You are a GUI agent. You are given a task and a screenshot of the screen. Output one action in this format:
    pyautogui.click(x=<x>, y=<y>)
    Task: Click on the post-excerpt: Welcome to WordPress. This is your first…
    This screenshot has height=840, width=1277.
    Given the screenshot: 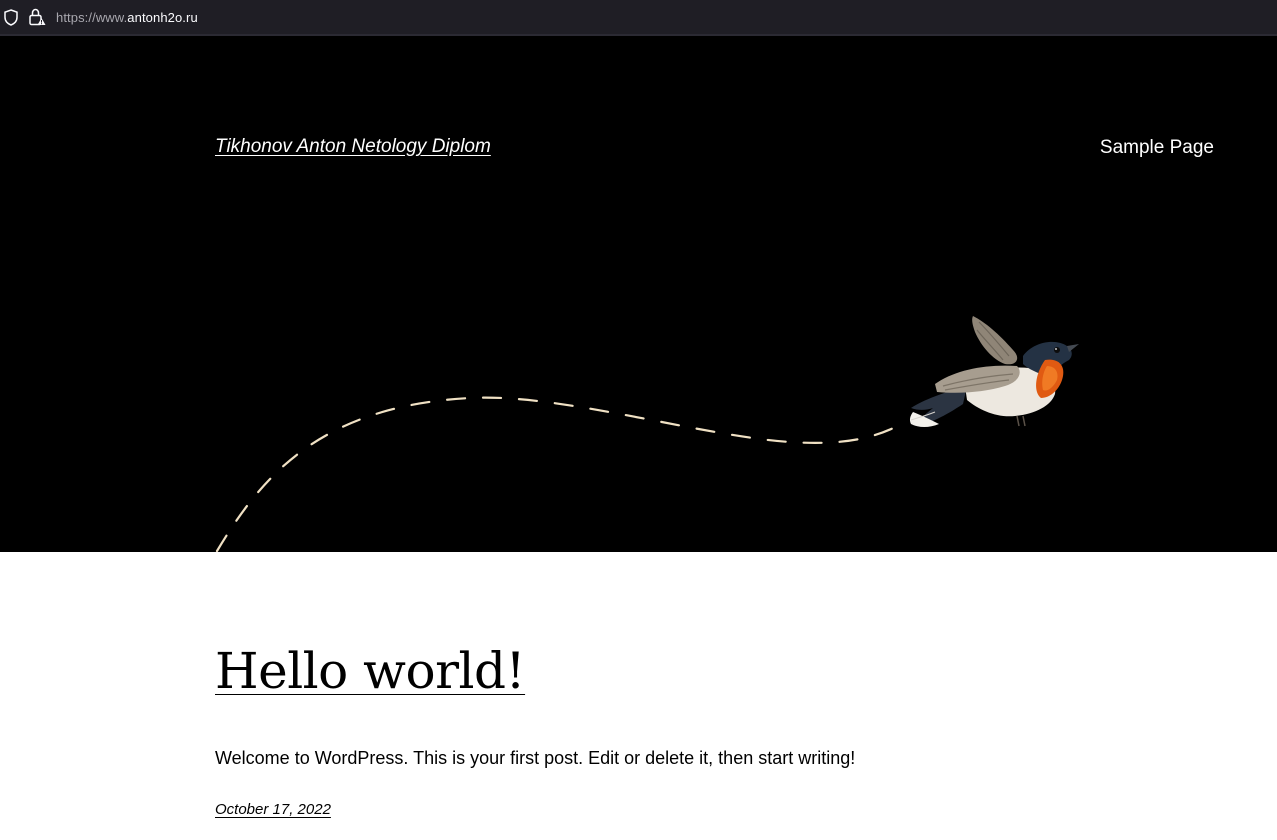 What is the action you would take?
    pyautogui.click(x=535, y=758)
    